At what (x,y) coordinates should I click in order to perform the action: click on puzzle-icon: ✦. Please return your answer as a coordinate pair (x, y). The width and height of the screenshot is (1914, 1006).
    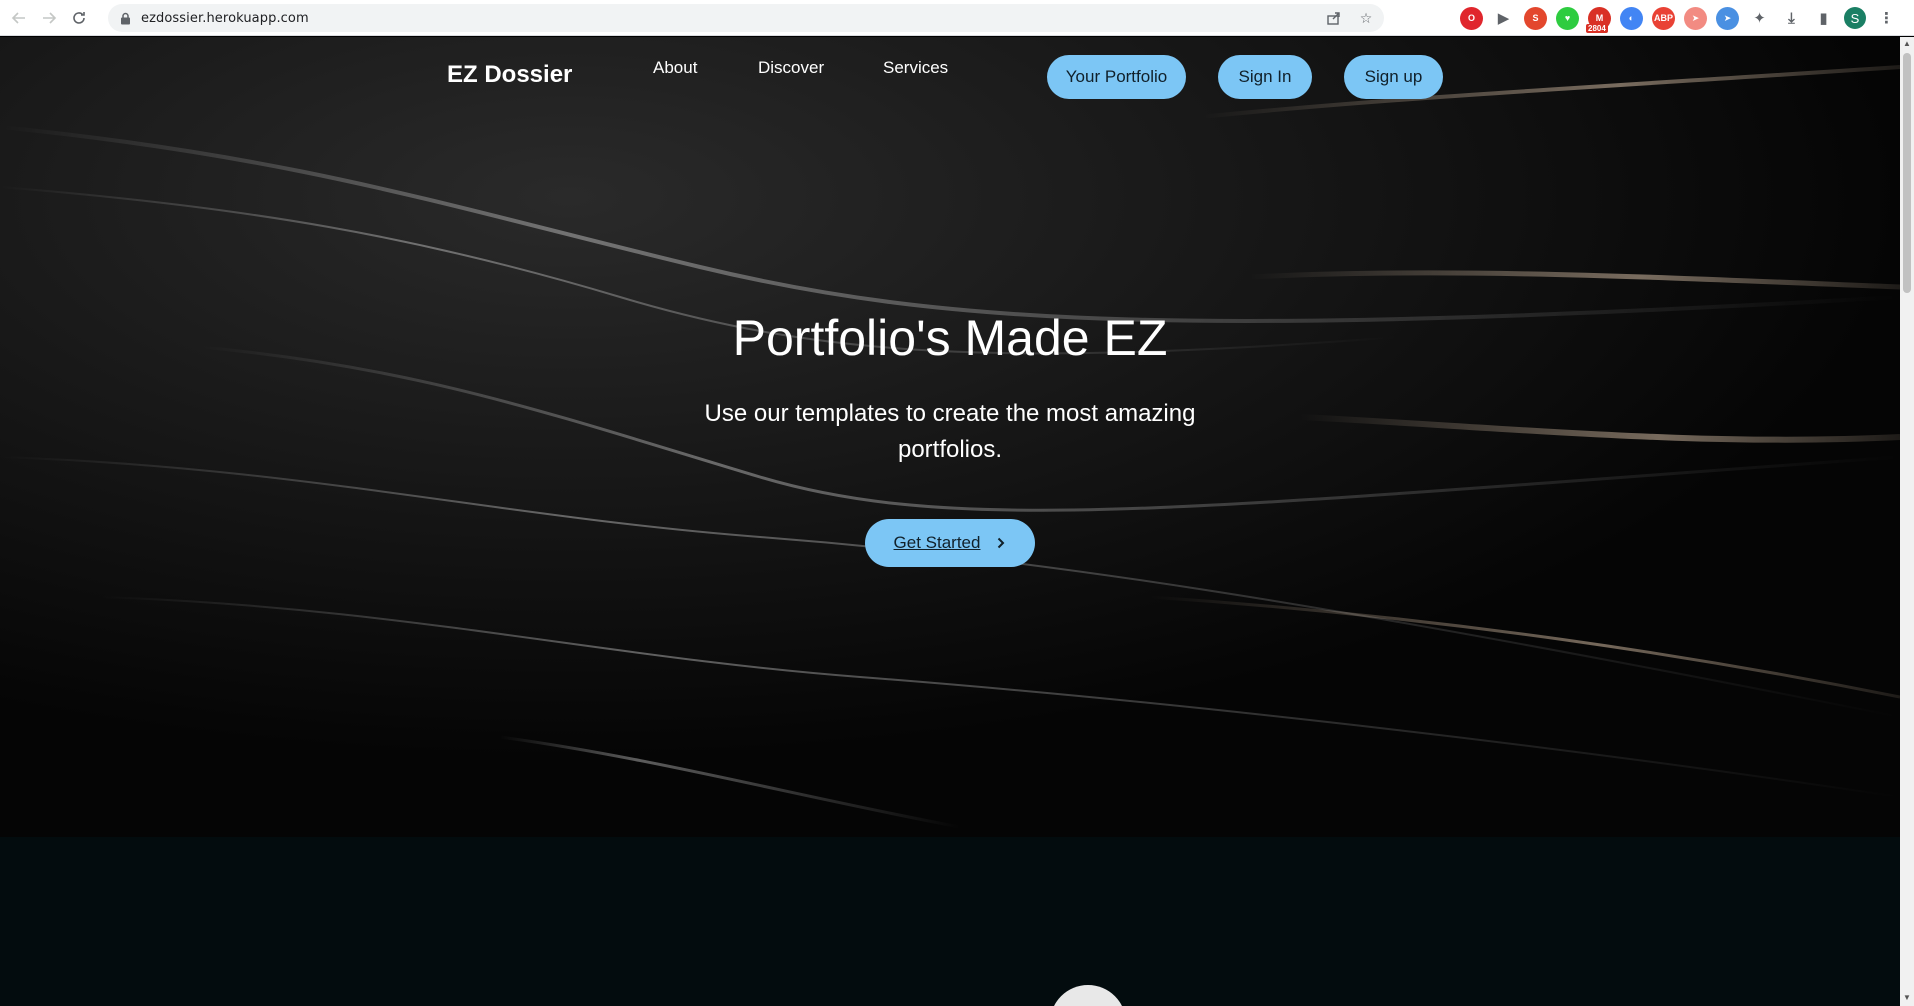
    Looking at the image, I should click on (1759, 18).